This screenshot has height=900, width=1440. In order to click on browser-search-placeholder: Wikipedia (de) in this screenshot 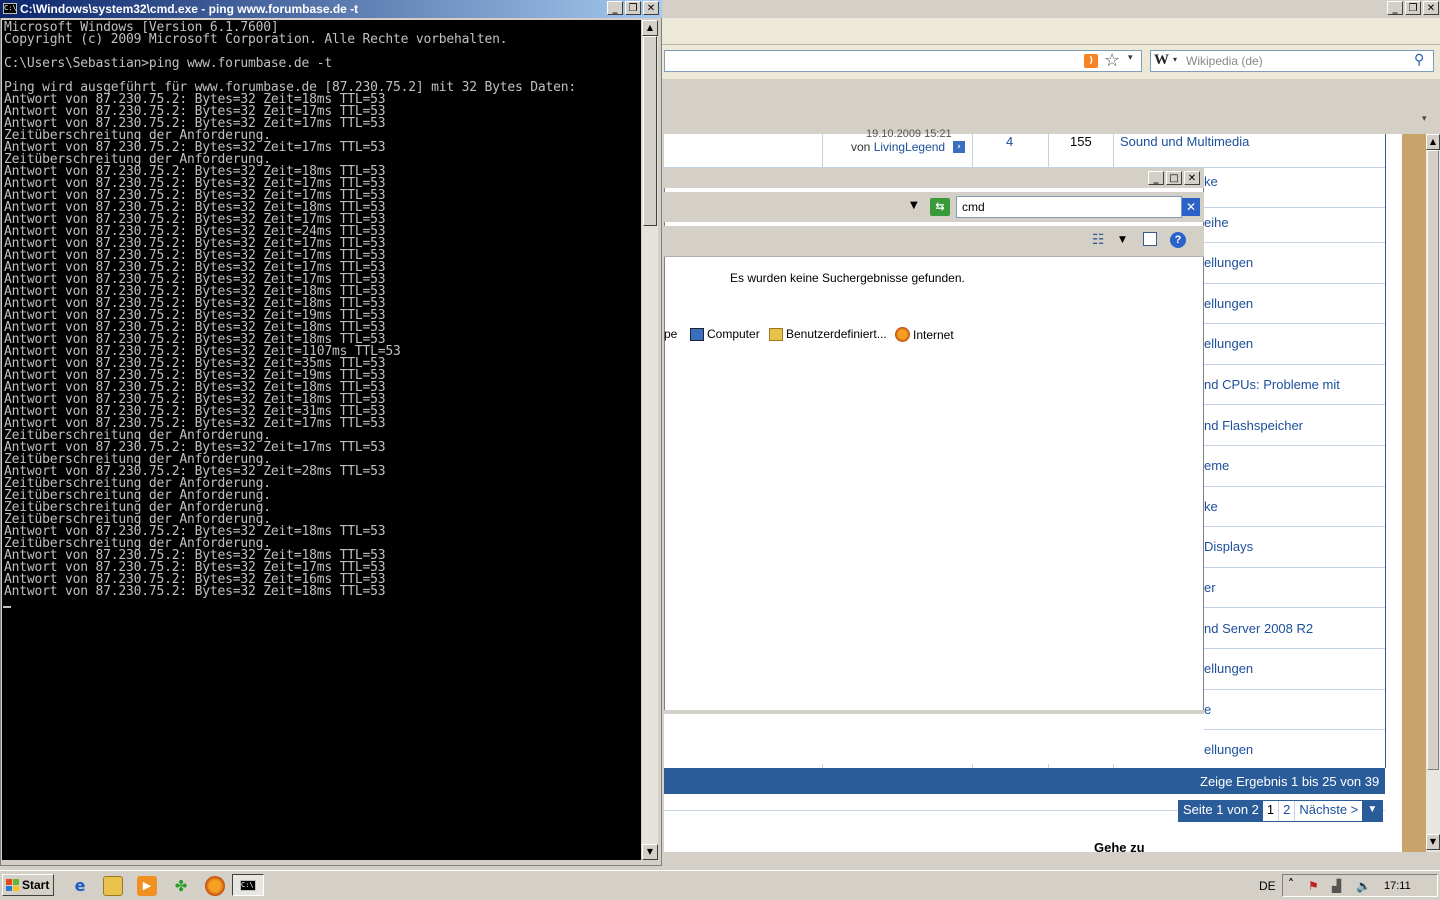, I will do `click(1224, 61)`.